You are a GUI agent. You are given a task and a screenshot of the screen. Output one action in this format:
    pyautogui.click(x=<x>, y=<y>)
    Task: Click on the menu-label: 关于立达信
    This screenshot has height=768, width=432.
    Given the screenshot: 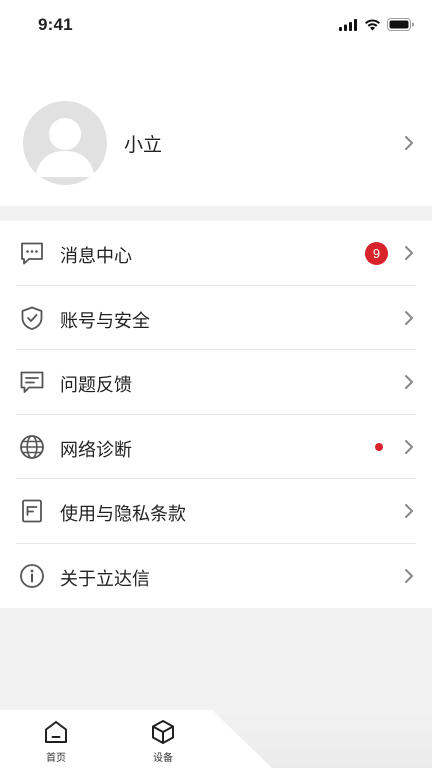 What is the action you would take?
    pyautogui.click(x=105, y=579)
    